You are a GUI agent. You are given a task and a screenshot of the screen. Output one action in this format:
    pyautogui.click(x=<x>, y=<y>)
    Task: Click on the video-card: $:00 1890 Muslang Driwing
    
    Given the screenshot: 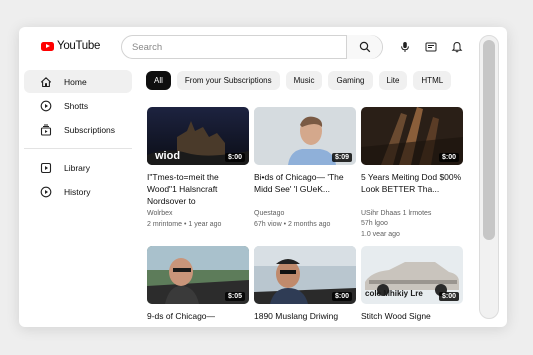 What is the action you would take?
    pyautogui.click(x=305, y=286)
    